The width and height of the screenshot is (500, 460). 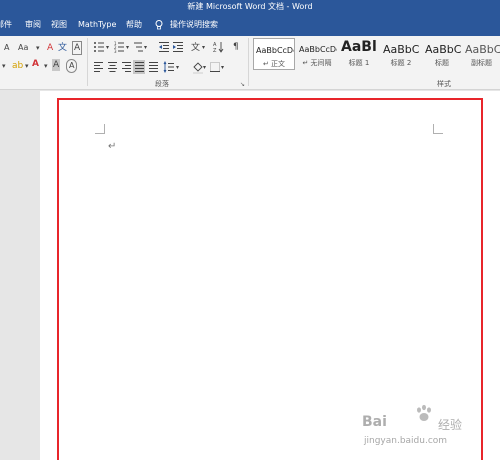 What do you see at coordinates (194, 25) in the screenshot?
I see `tell-me-search: 操作说明搜索` at bounding box center [194, 25].